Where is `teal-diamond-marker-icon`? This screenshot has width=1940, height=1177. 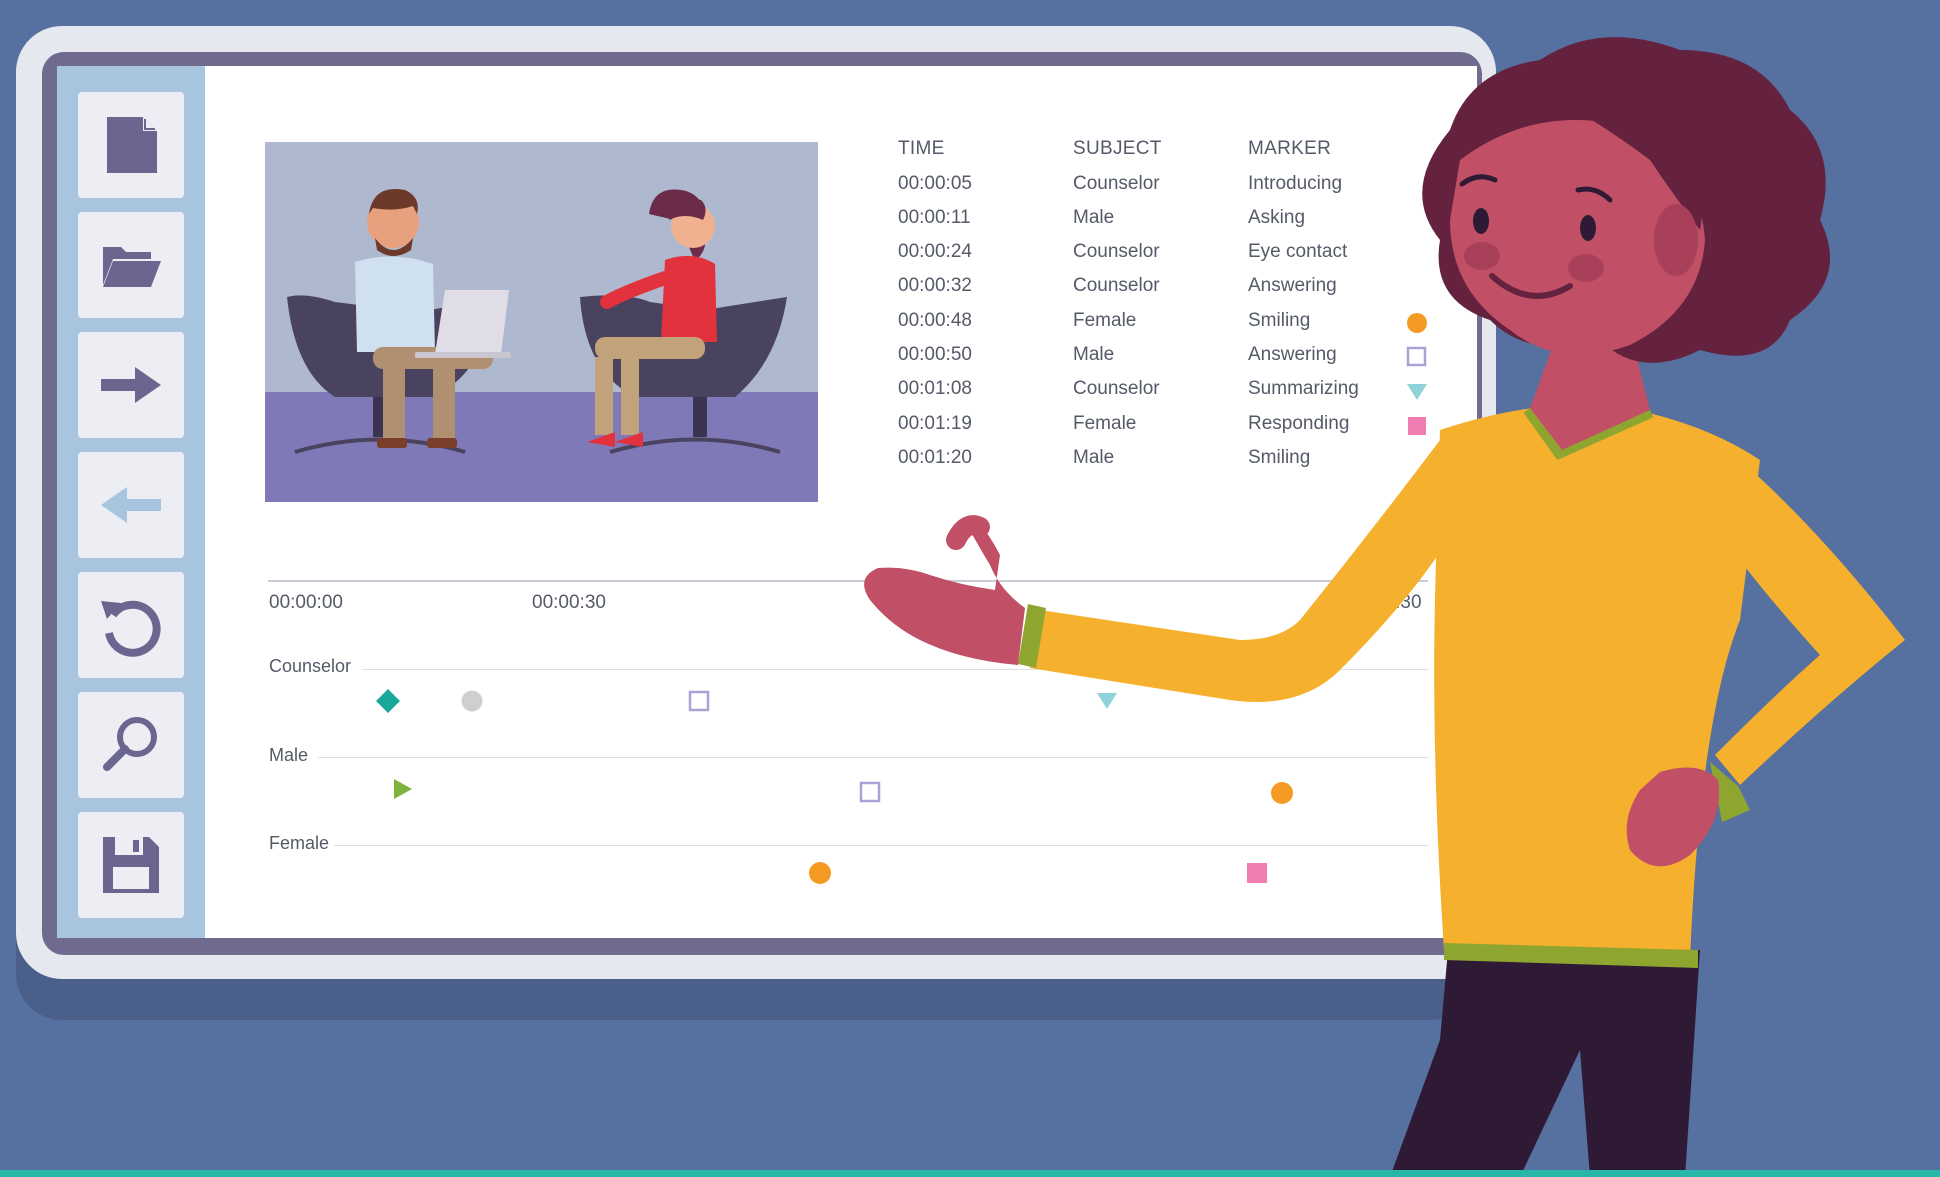 teal-diamond-marker-icon is located at coordinates (388, 701).